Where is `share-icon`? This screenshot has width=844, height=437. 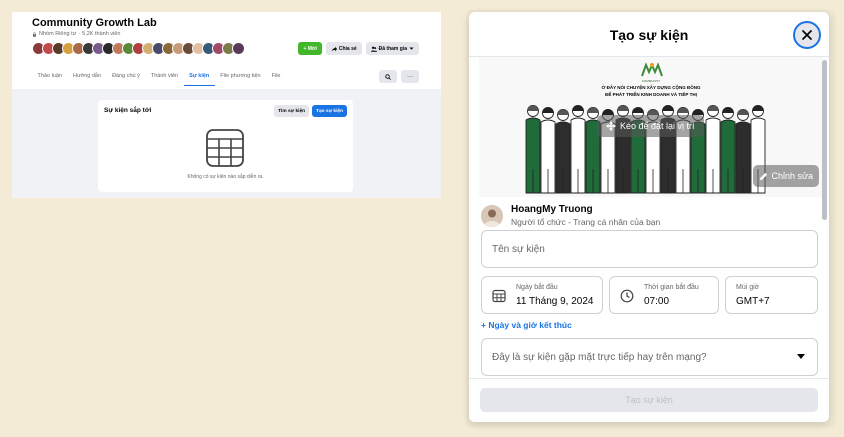
share-icon is located at coordinates (334, 48).